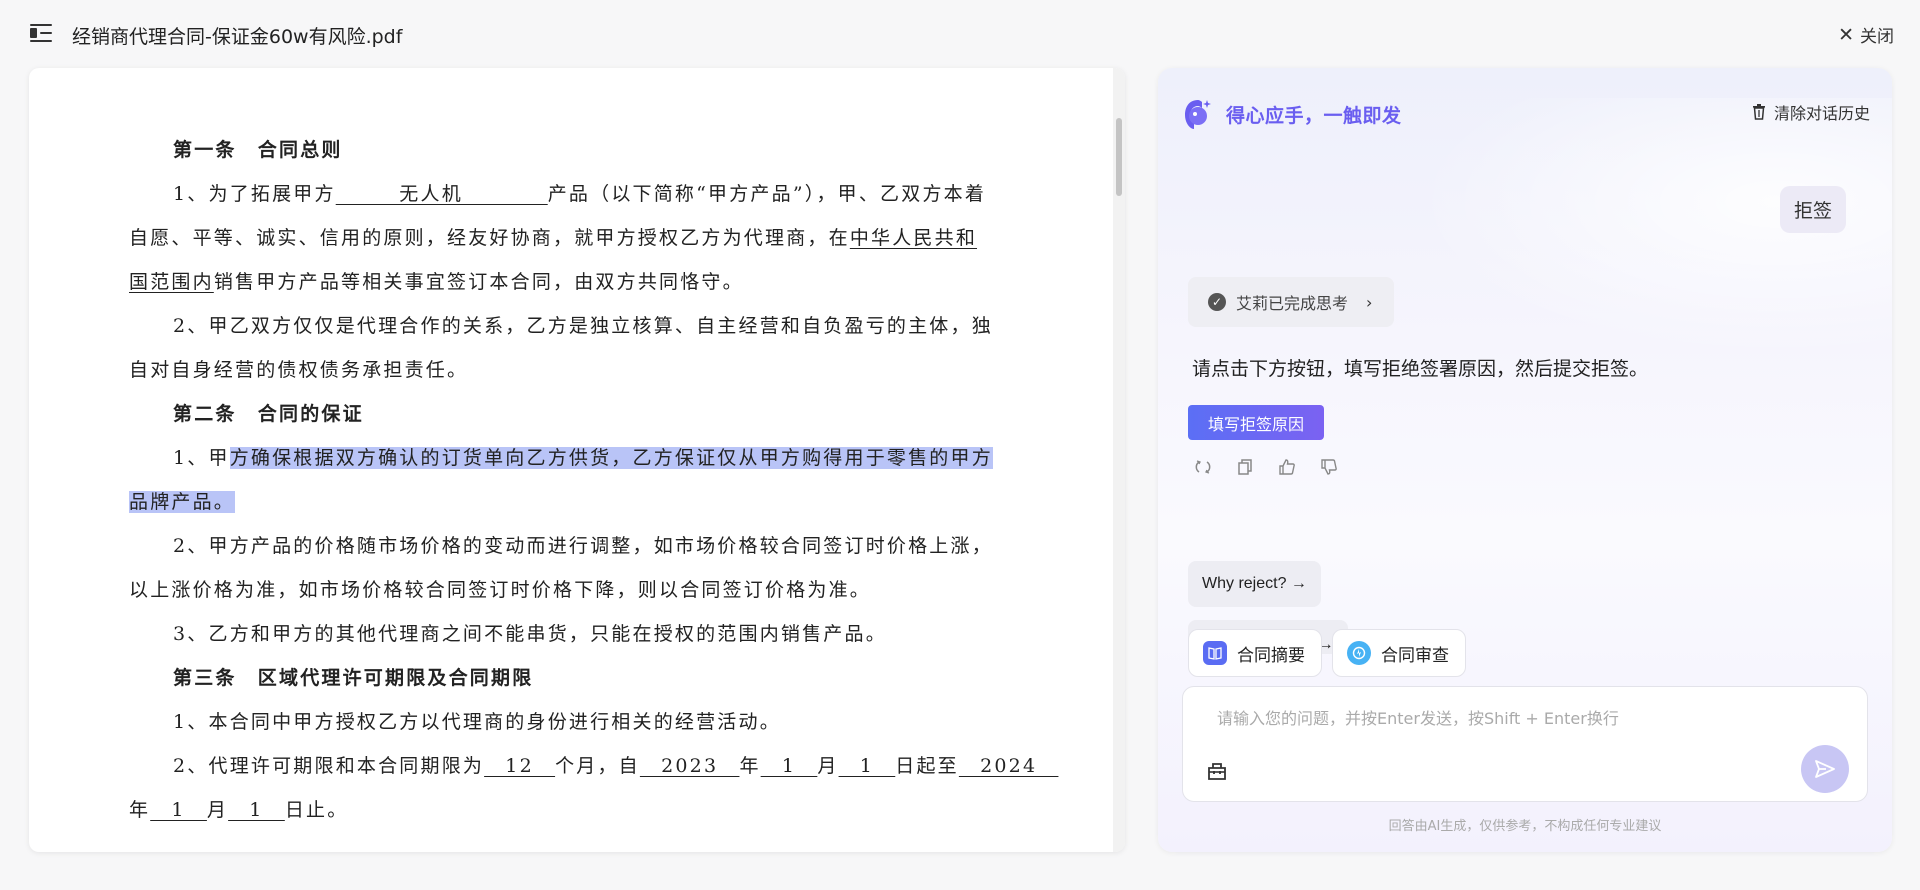 The width and height of the screenshot is (1920, 890). Describe the element at coordinates (489, 238) in the screenshot. I see `document-text: 自愿、平等、诚实、信用的原则，经友好协商，就甲方授权乙方为代理商，在` at that location.